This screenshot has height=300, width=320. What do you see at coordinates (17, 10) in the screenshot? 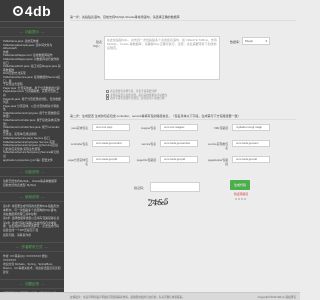
I see `logo-bird-icon` at bounding box center [17, 10].